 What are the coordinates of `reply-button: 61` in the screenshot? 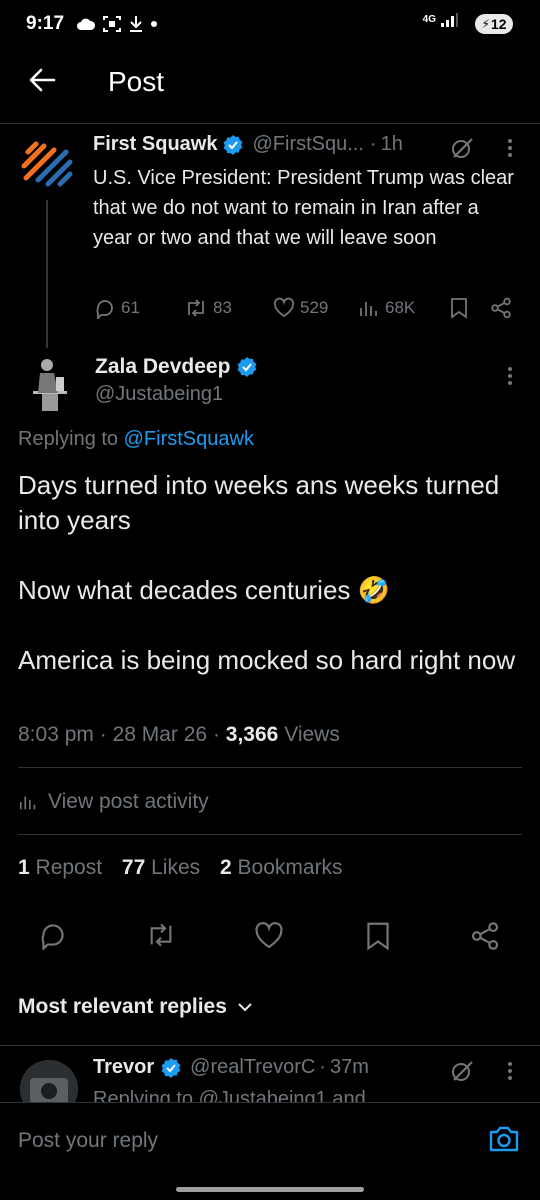 It's located at (117, 308).